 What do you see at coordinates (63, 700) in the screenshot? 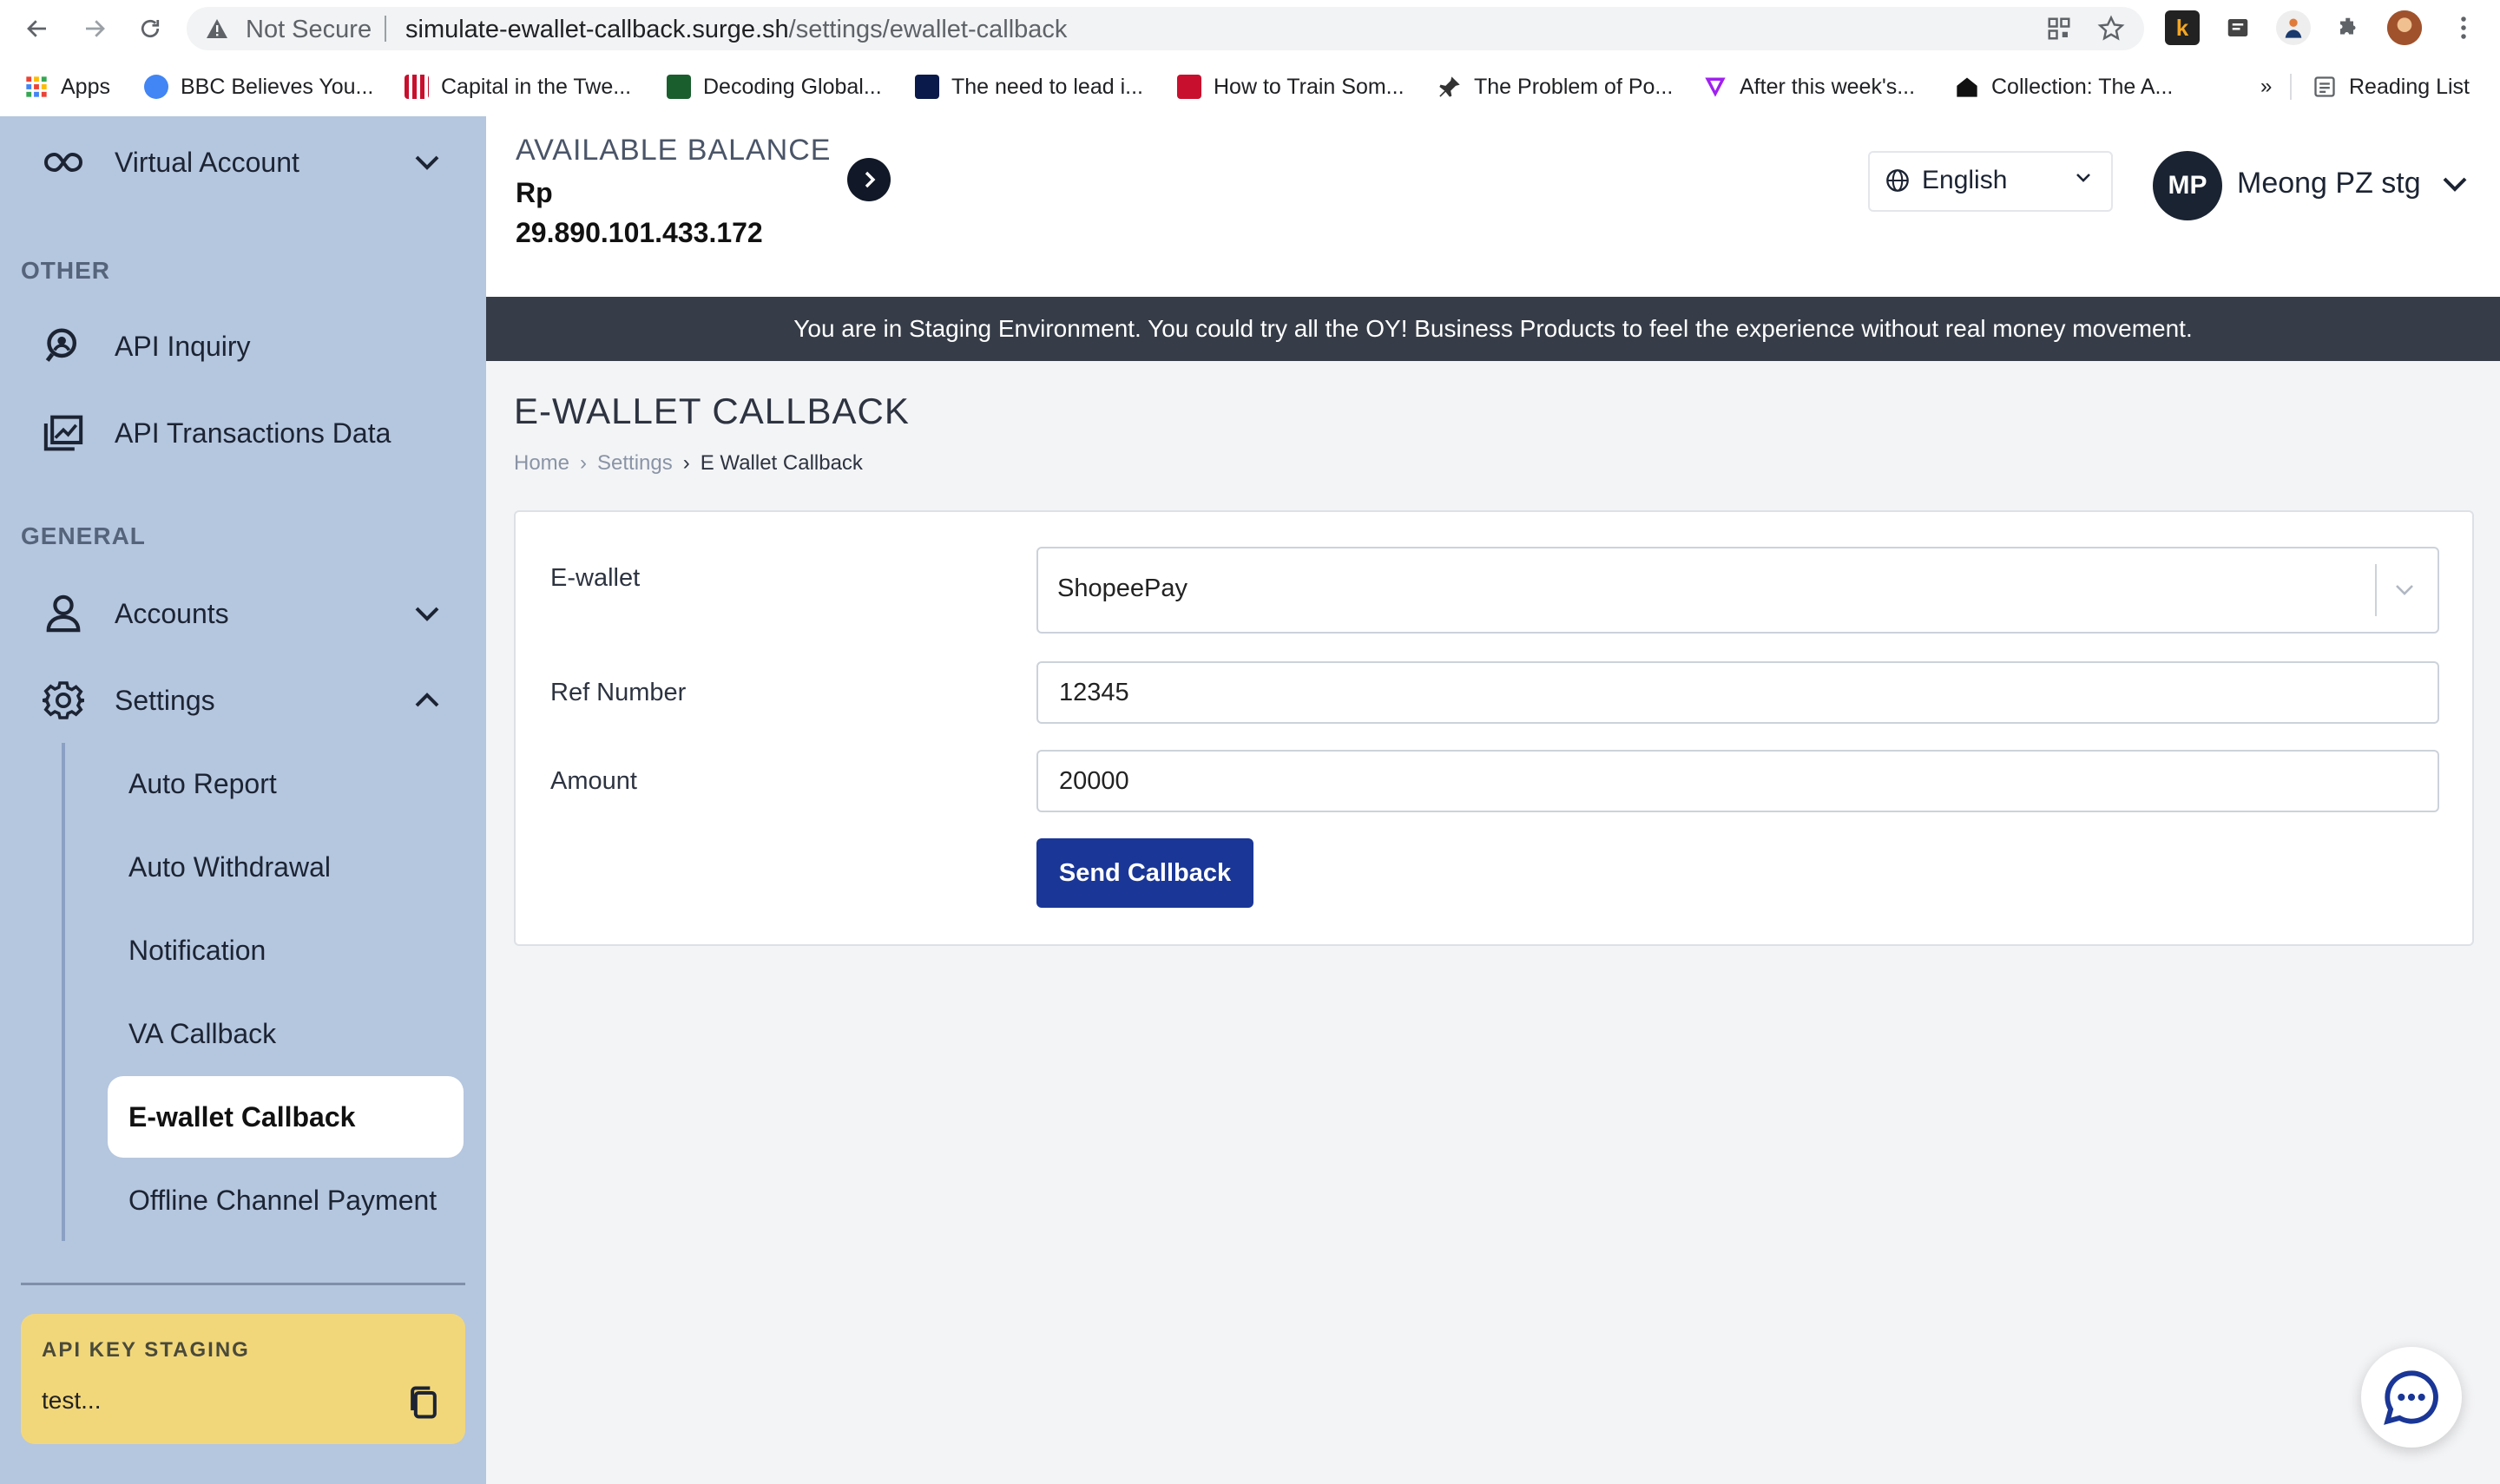
I see `gear-icon` at bounding box center [63, 700].